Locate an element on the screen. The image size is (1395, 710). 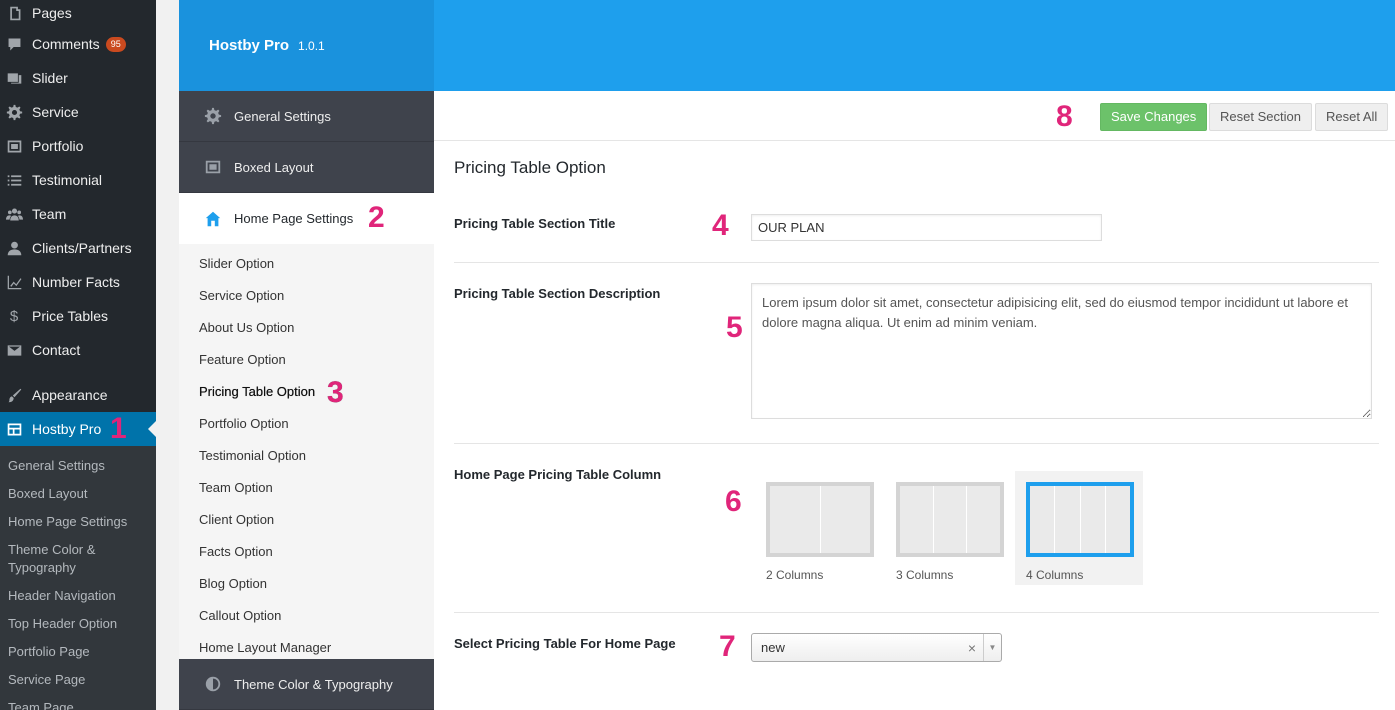
wp-menu-clients: Clients/Partners is located at coordinates (78, 248).